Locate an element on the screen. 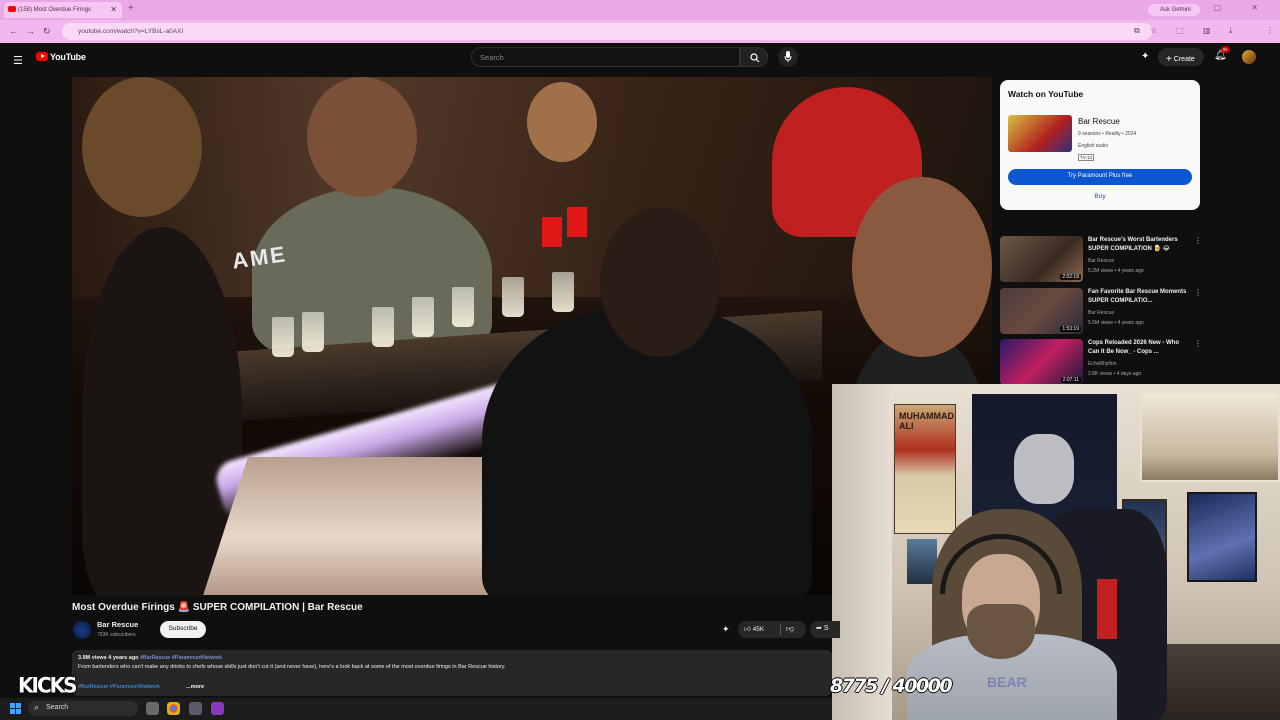 The width and height of the screenshot is (1280, 720). gemini-ask-icon: ✦ is located at coordinates (726, 629).